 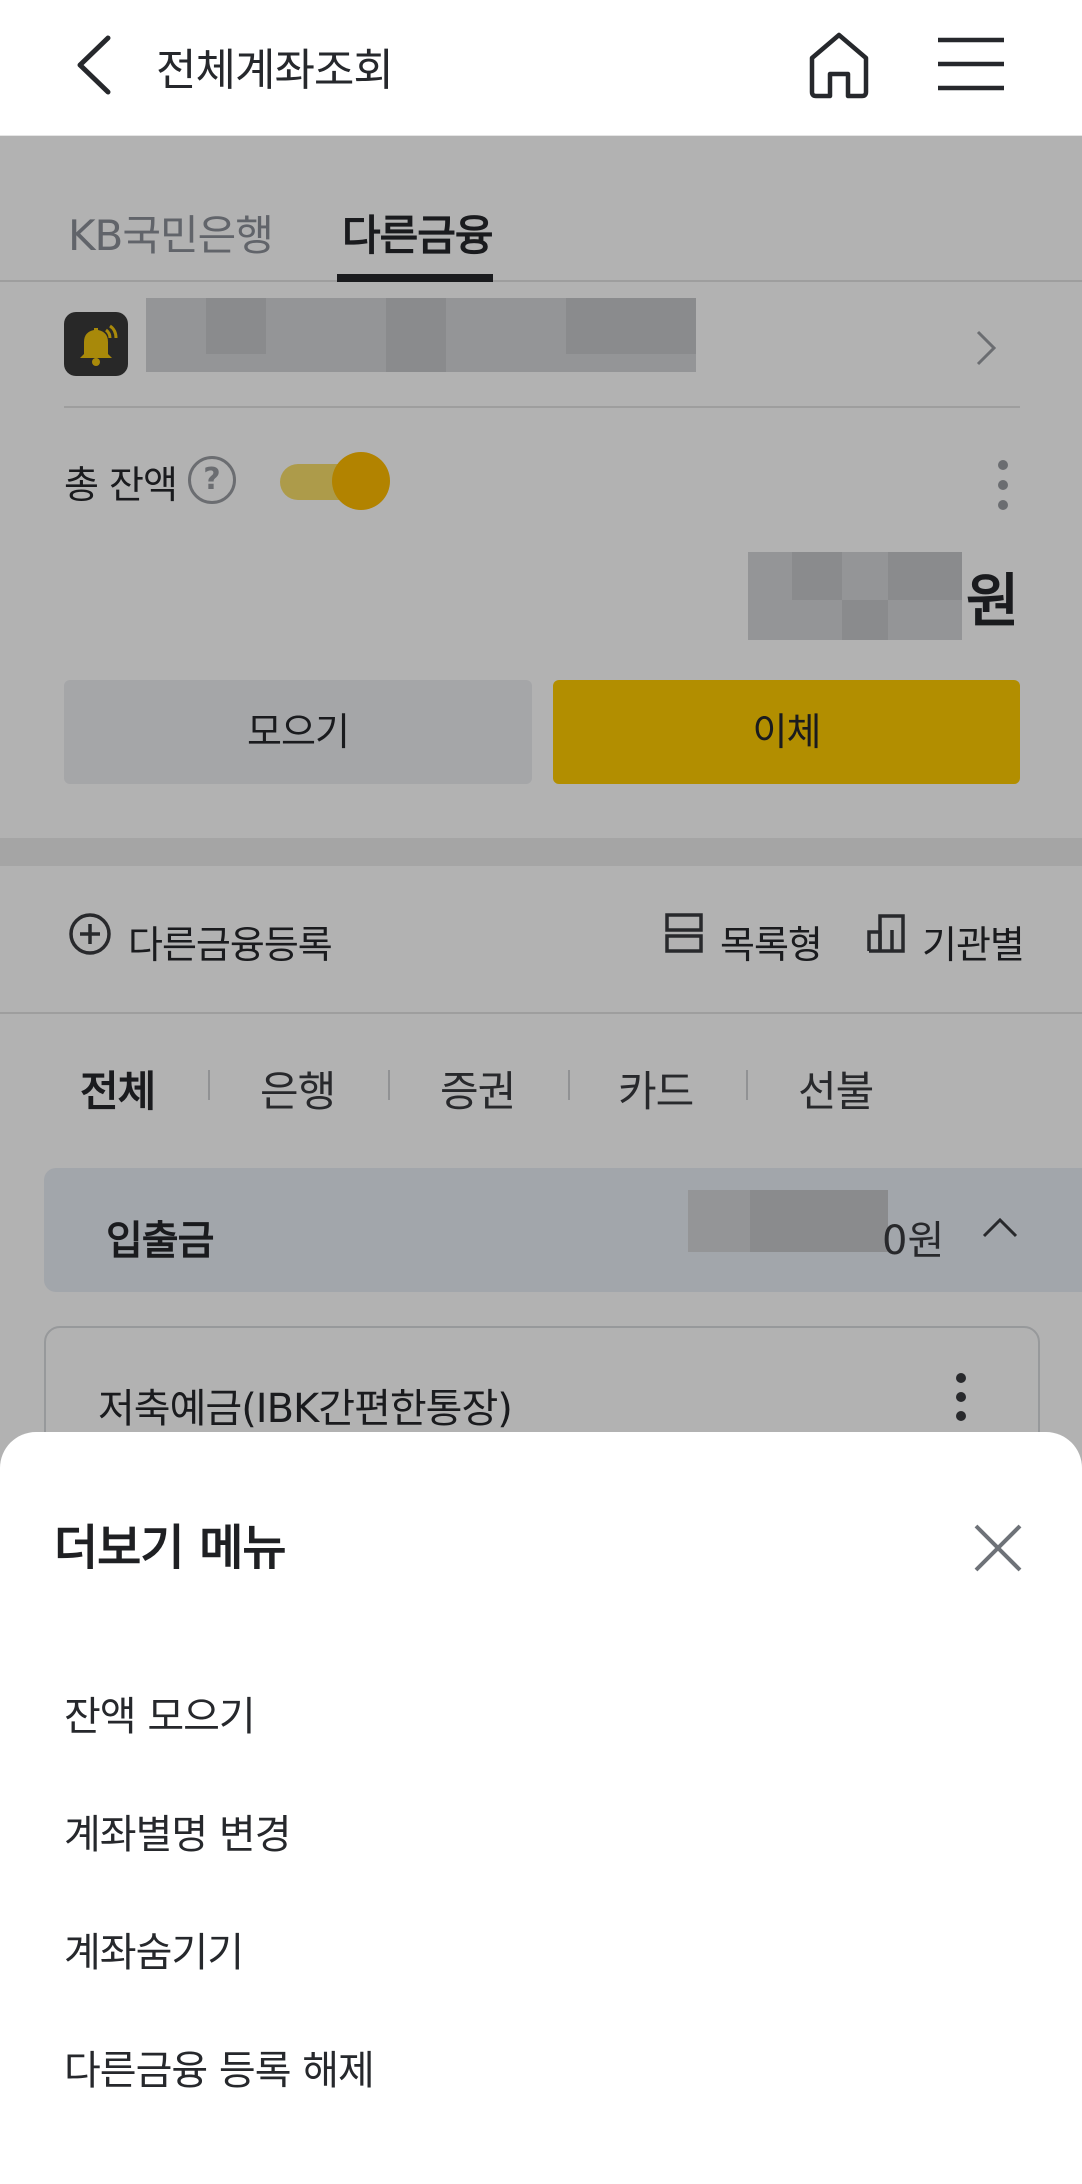 What do you see at coordinates (160, 1713) in the screenshot?
I see `menu-item-collect-balance: 잔액 모으기` at bounding box center [160, 1713].